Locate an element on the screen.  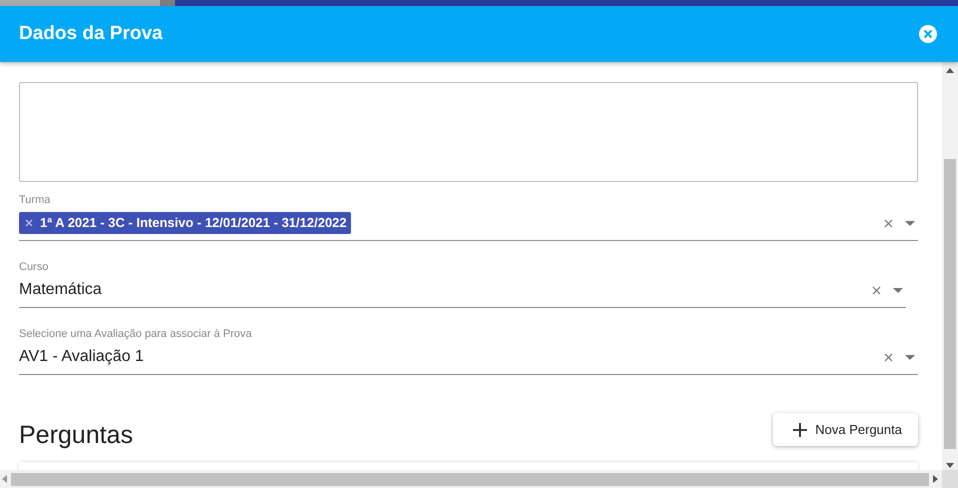
dialog-title: Dados da Prova is located at coordinates (91, 34).